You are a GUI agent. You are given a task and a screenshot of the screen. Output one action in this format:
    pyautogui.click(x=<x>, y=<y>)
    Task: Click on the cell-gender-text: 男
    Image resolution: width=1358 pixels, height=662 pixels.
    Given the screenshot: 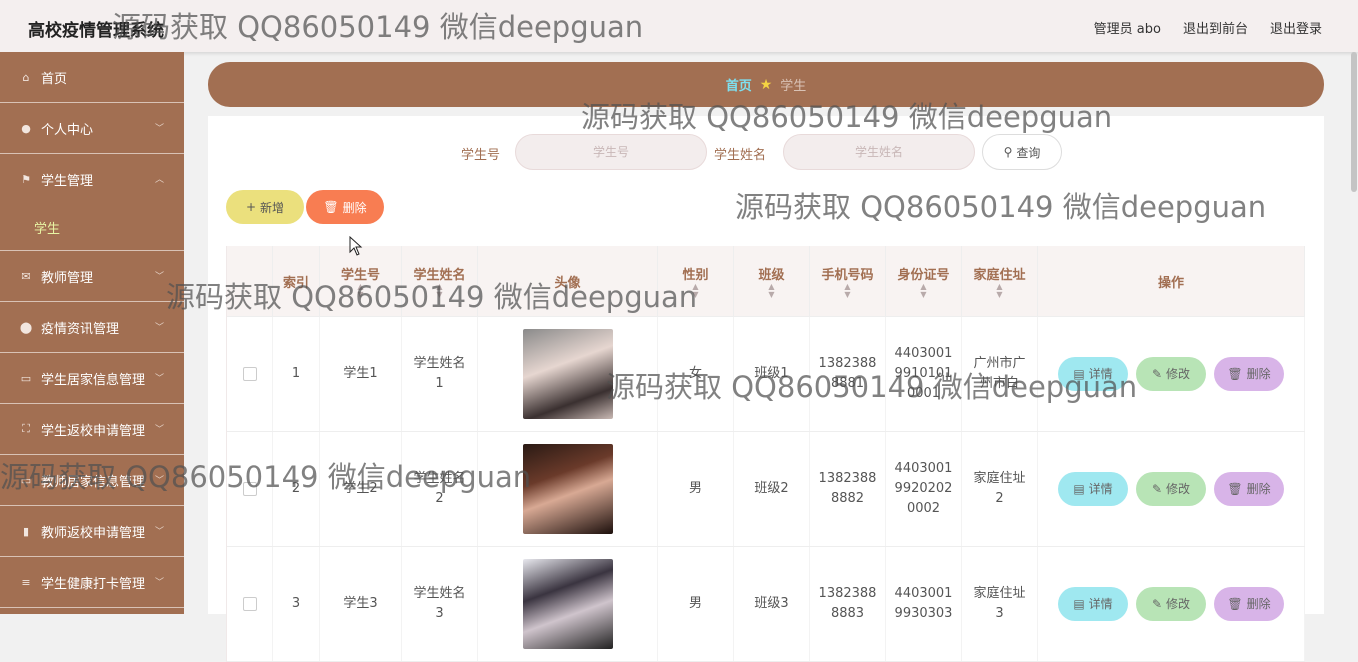 What is the action you would take?
    pyautogui.click(x=695, y=603)
    